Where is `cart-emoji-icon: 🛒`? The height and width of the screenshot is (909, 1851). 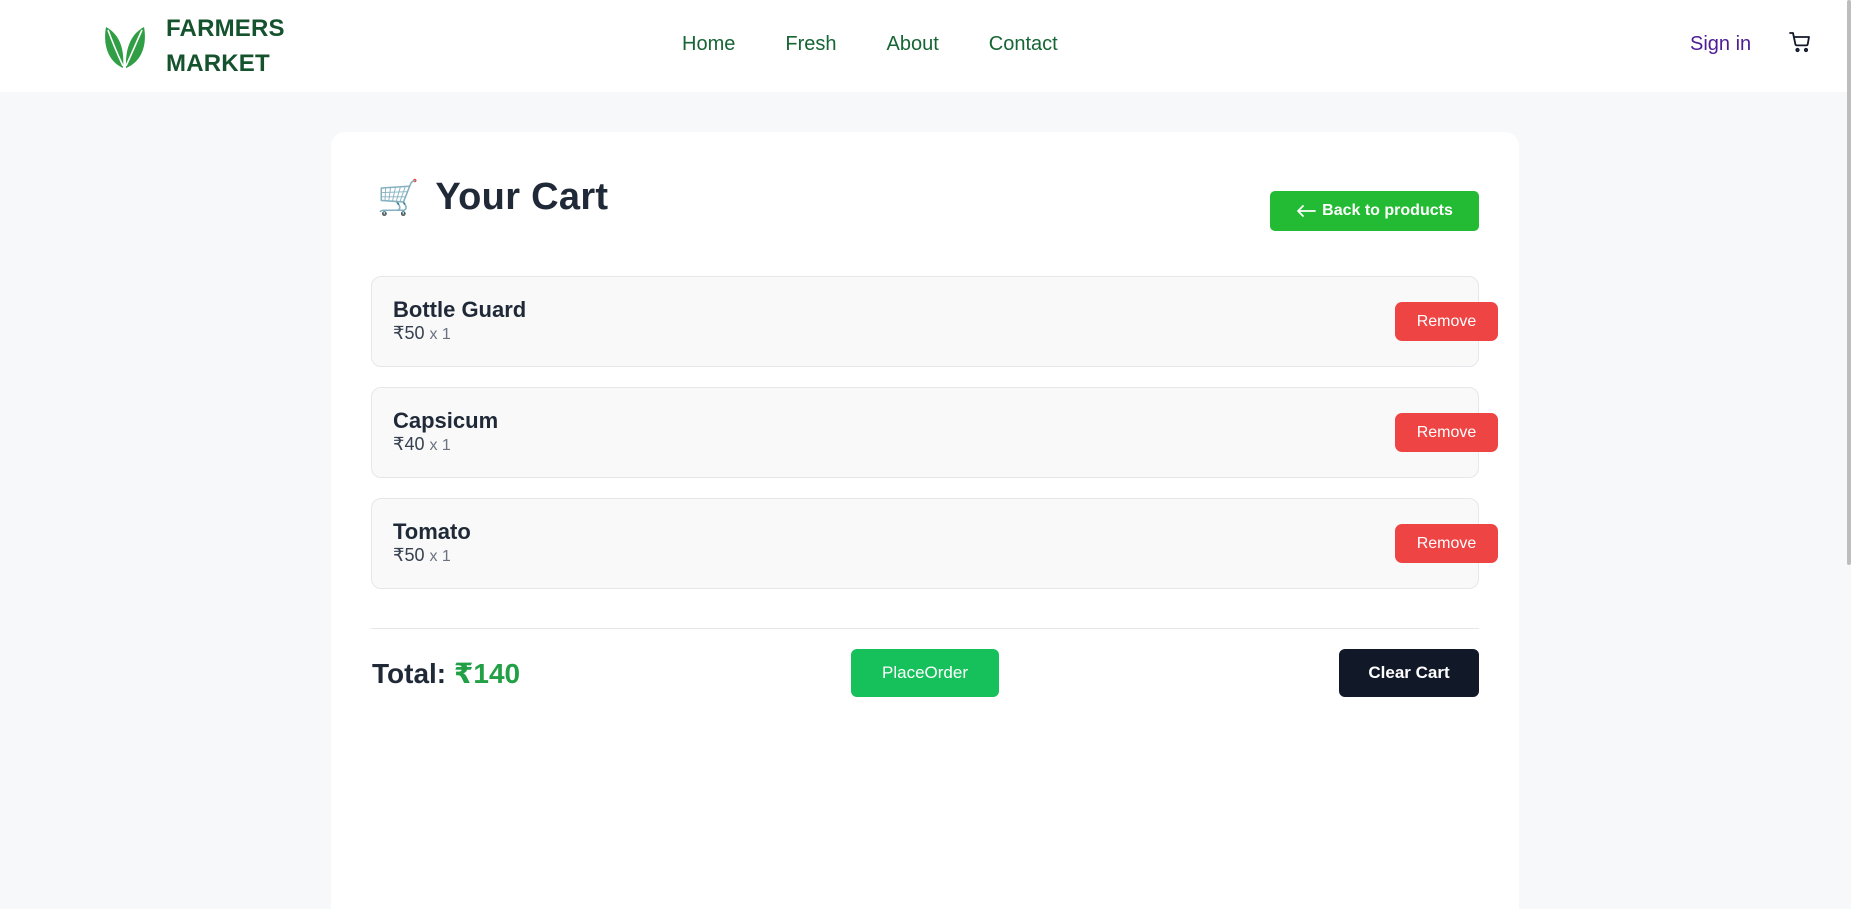 cart-emoji-icon: 🛒 is located at coordinates (398, 197).